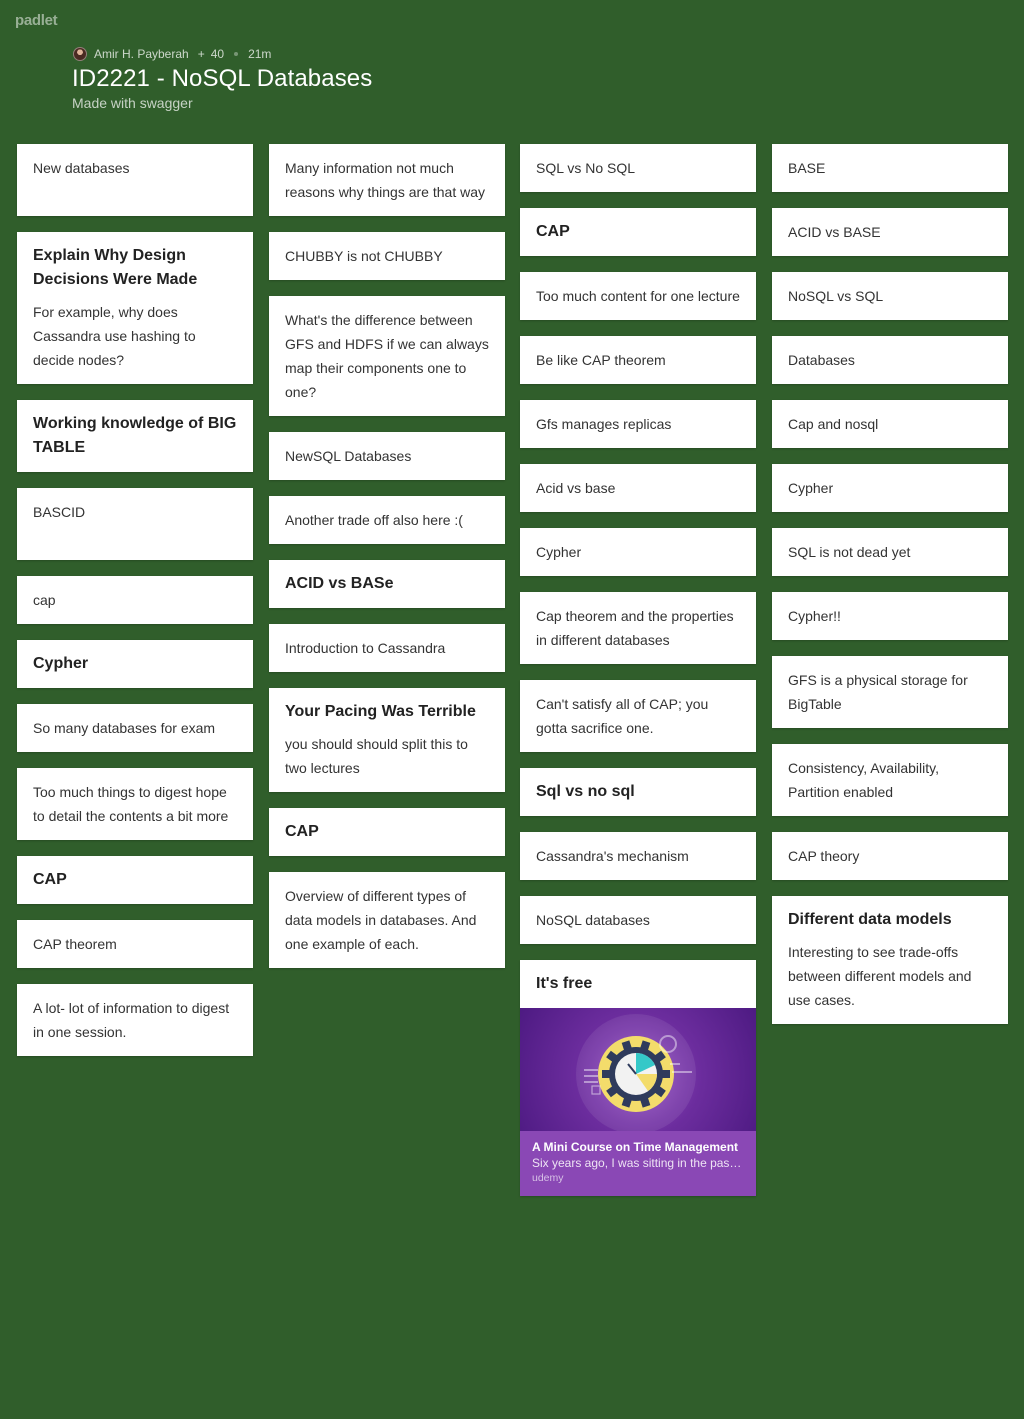 The height and width of the screenshot is (1419, 1024). What do you see at coordinates (586, 168) in the screenshot?
I see `post-body: SQL vs No SQL` at bounding box center [586, 168].